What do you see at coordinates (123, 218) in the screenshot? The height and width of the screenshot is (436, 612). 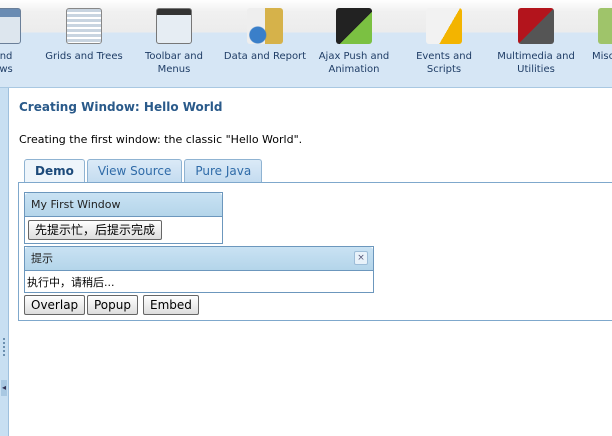 I see `my-first-window: My First Window 先提示忙，后提示完成` at bounding box center [123, 218].